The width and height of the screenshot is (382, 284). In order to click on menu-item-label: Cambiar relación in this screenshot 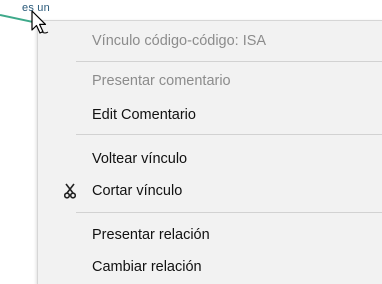, I will do `click(147, 267)`.